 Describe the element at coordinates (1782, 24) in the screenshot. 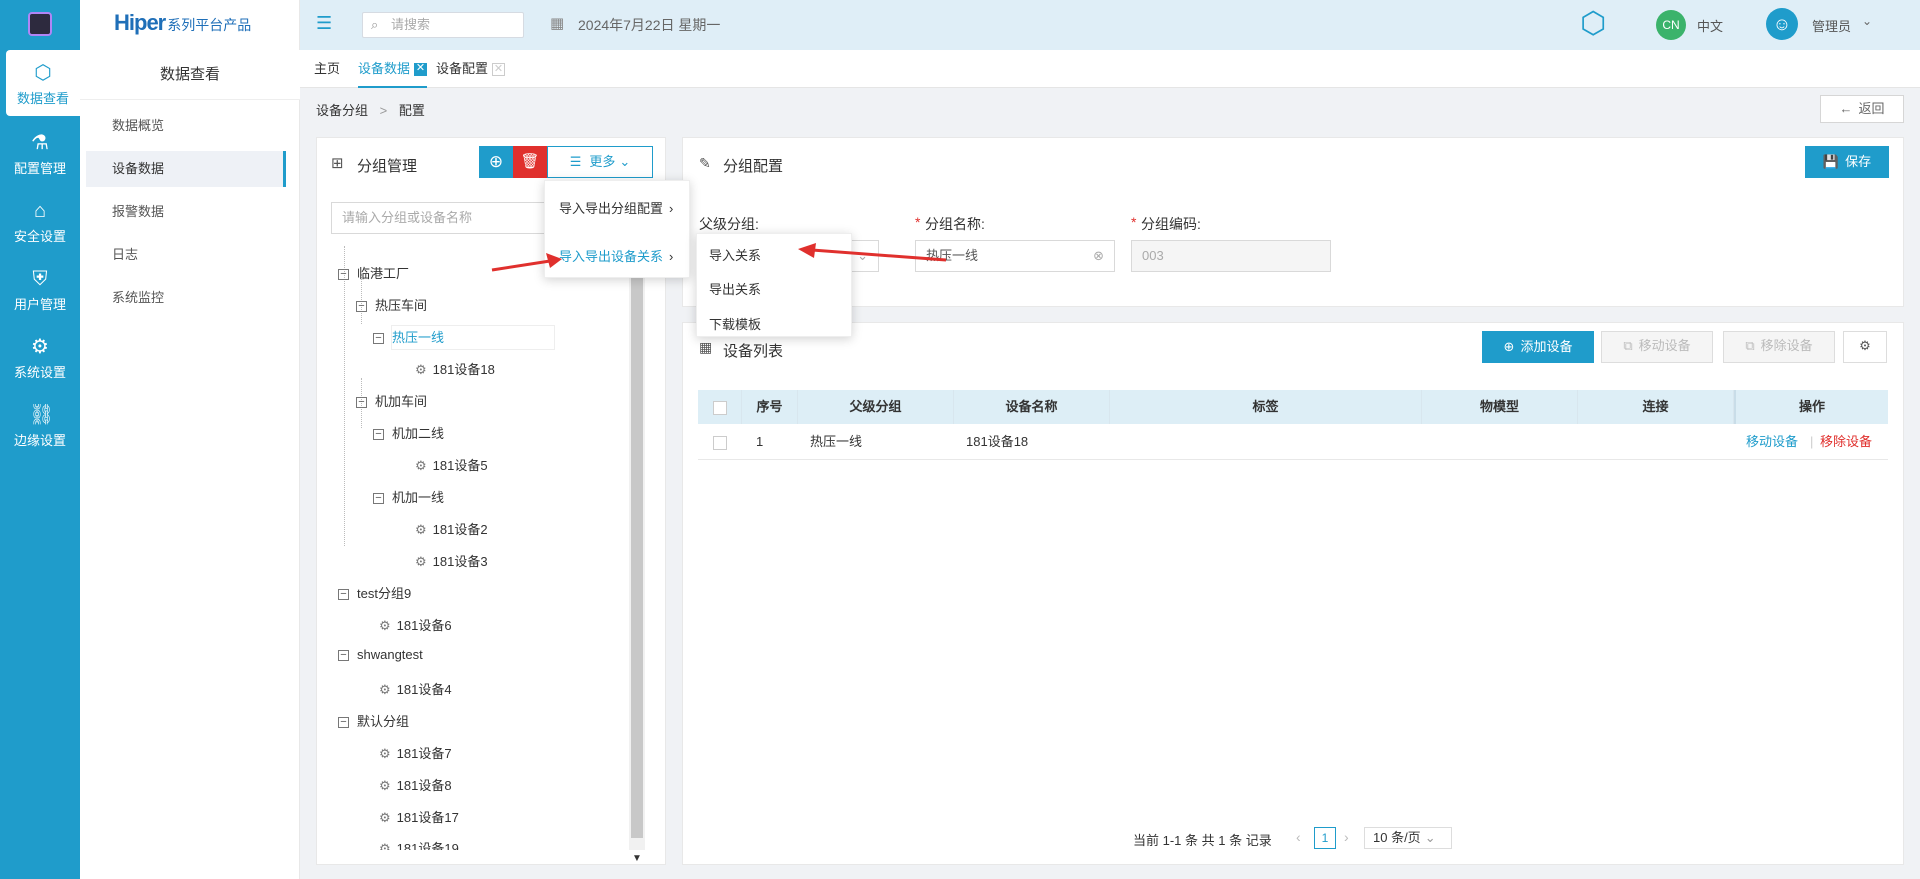

I see `user-avatar-icon: ☺` at that location.